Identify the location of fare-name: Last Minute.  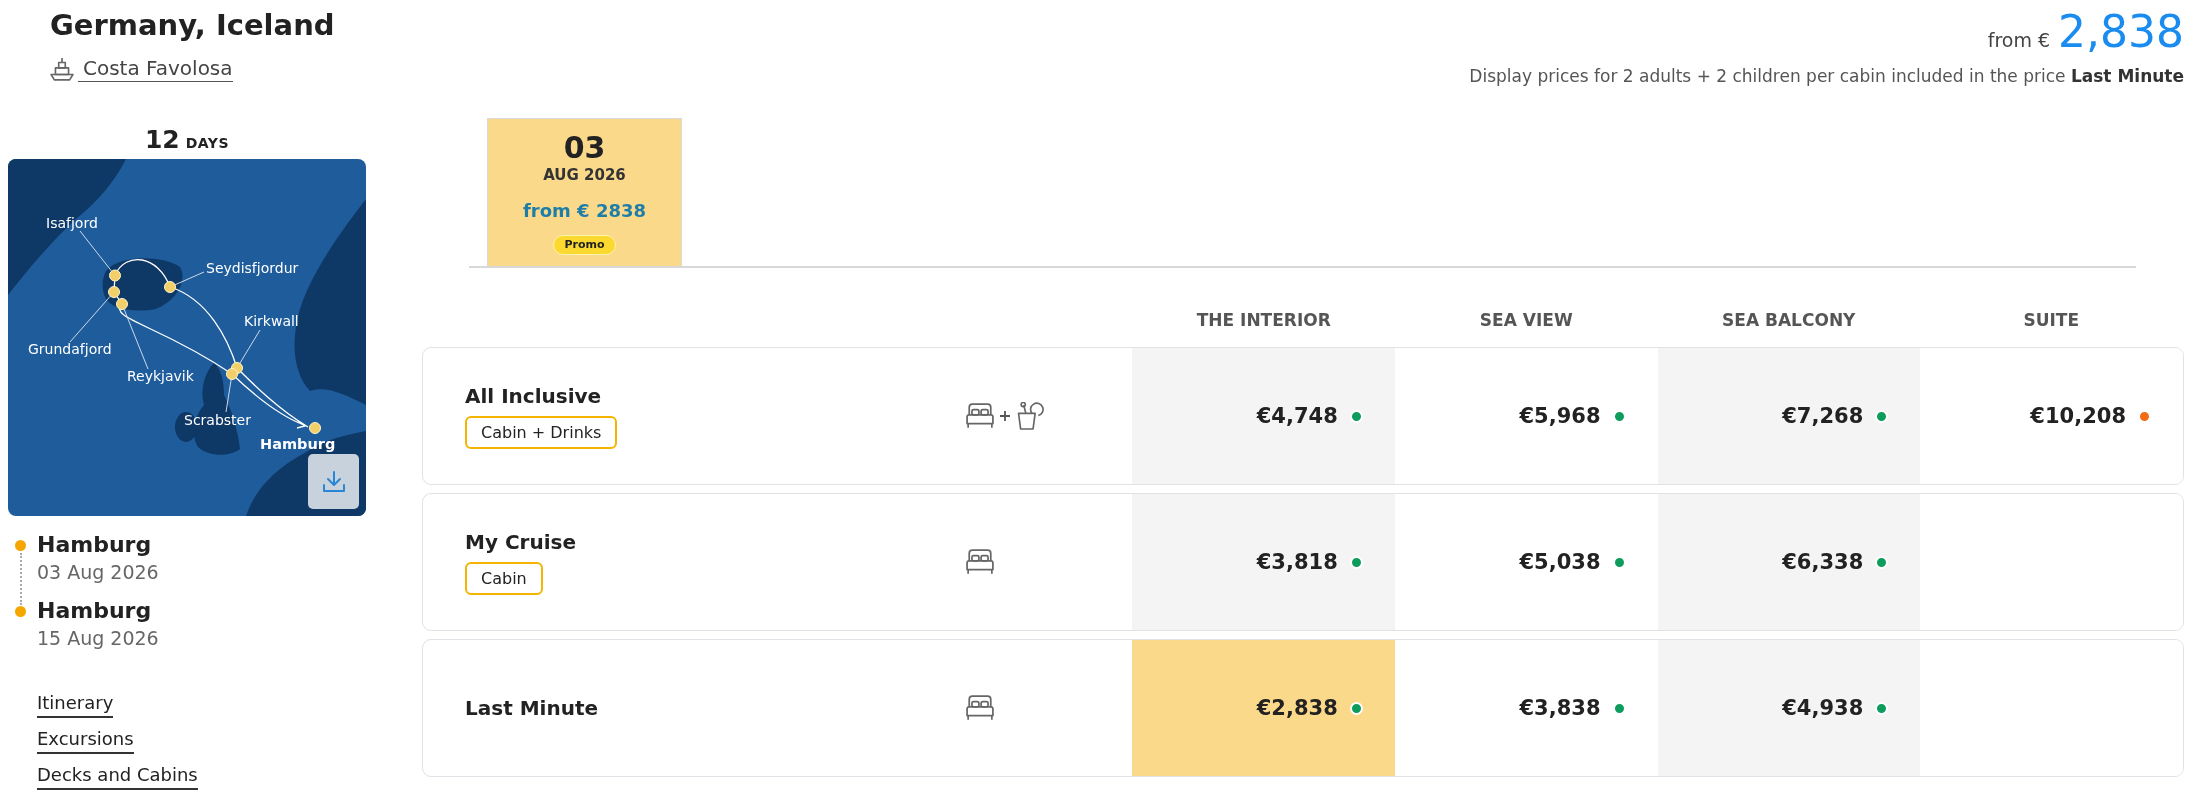
(532, 708).